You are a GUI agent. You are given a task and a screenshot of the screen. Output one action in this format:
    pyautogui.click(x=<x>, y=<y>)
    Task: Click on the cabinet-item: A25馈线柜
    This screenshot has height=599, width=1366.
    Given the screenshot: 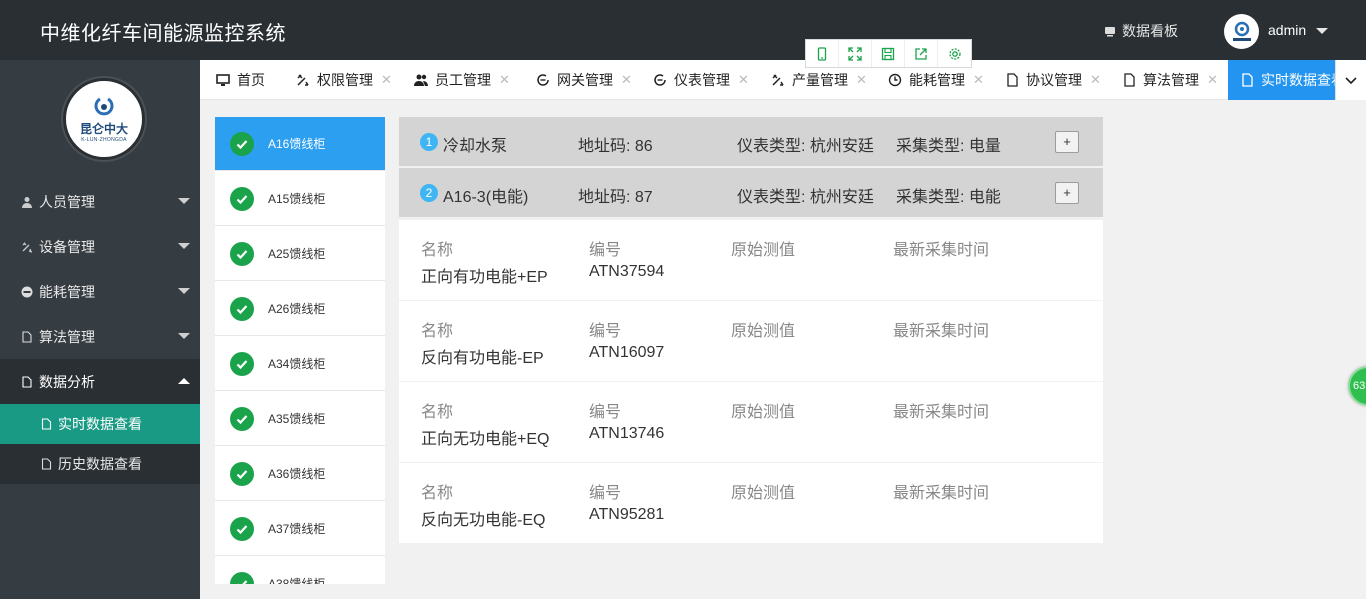 What is the action you would take?
    pyautogui.click(x=300, y=254)
    